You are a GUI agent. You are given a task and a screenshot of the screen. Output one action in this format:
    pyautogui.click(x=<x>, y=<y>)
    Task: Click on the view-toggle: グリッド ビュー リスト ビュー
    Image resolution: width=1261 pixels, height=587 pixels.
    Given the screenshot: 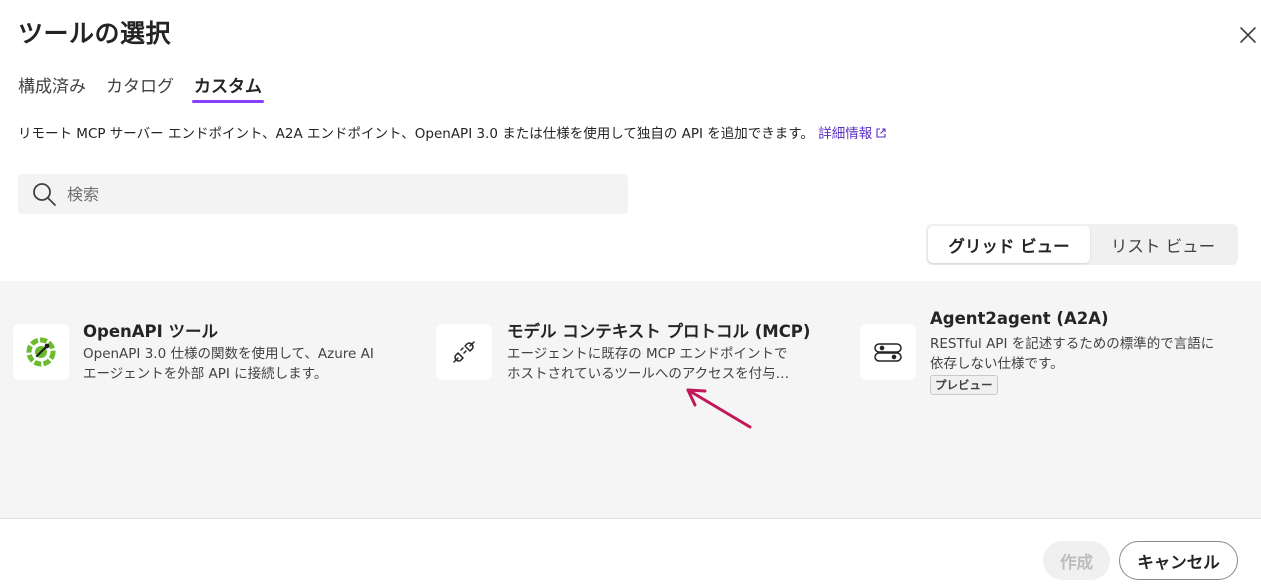 What is the action you would take?
    pyautogui.click(x=1082, y=244)
    